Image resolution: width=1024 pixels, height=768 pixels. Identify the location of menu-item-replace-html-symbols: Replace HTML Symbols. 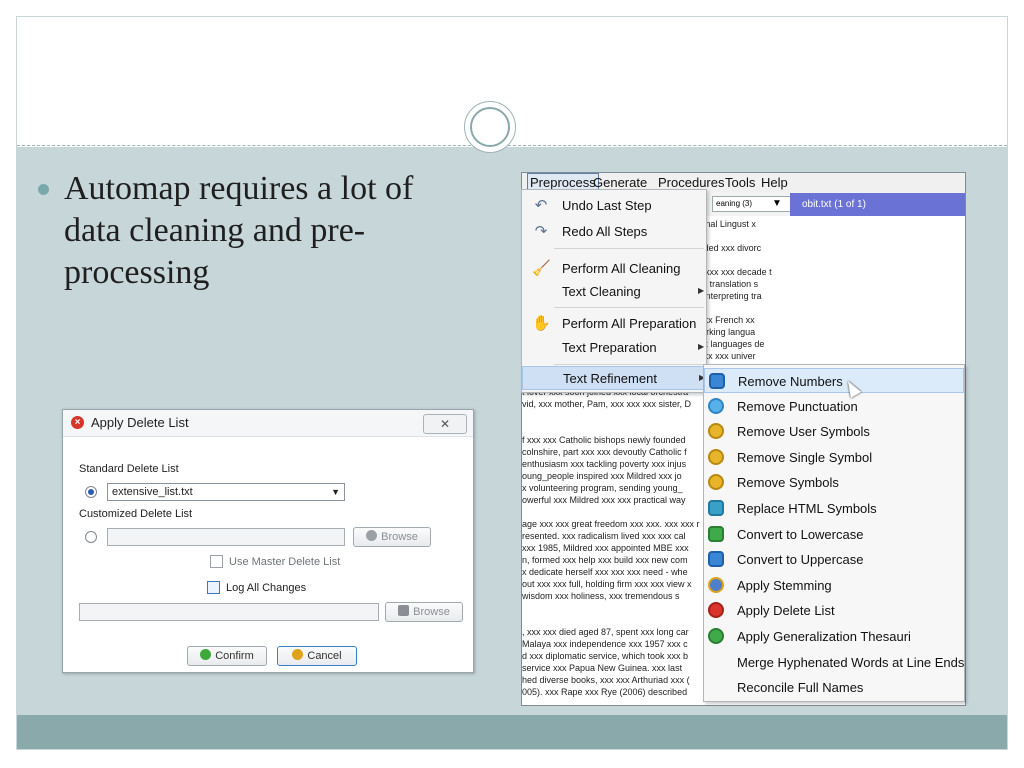
(834, 508).